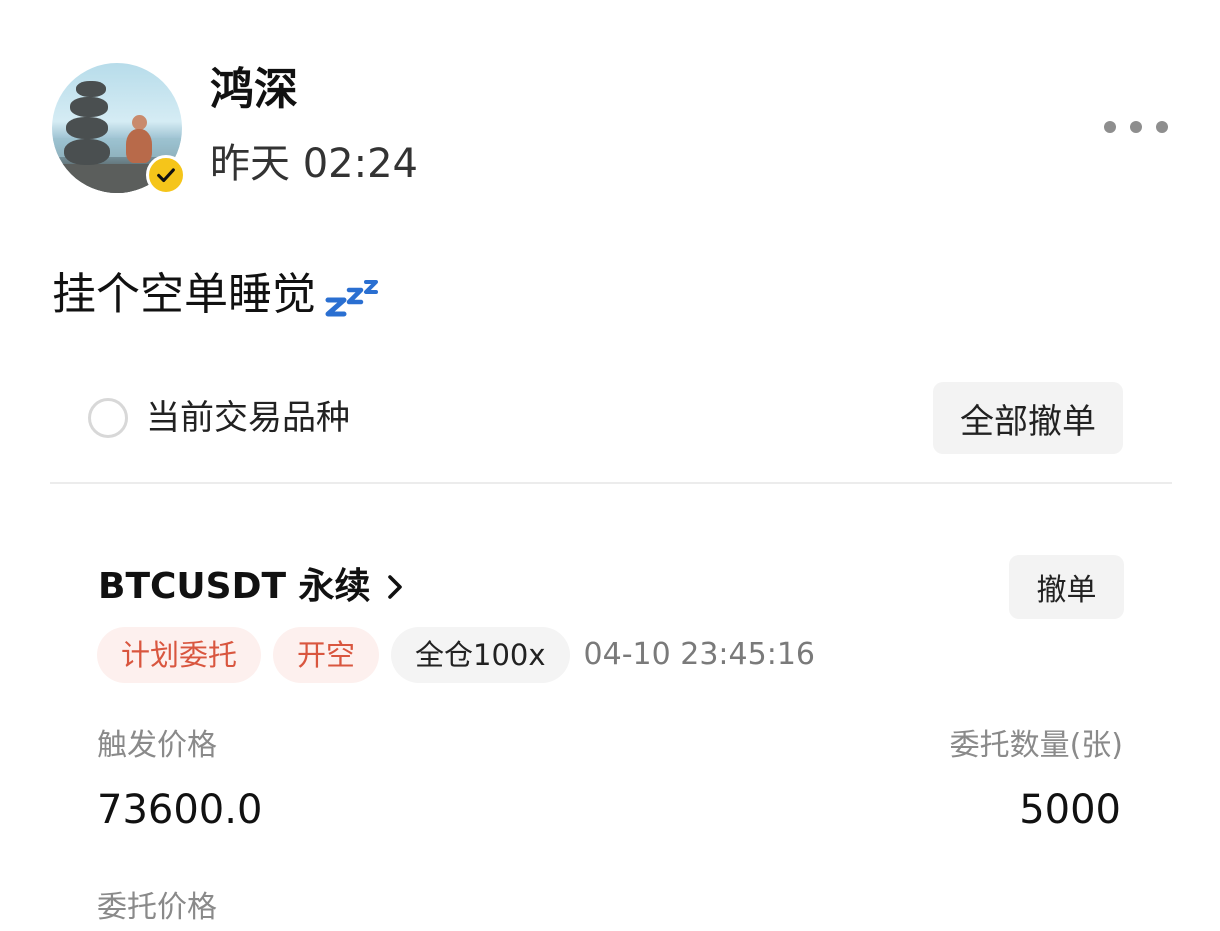  I want to click on chevron-right-icon, so click(394, 587).